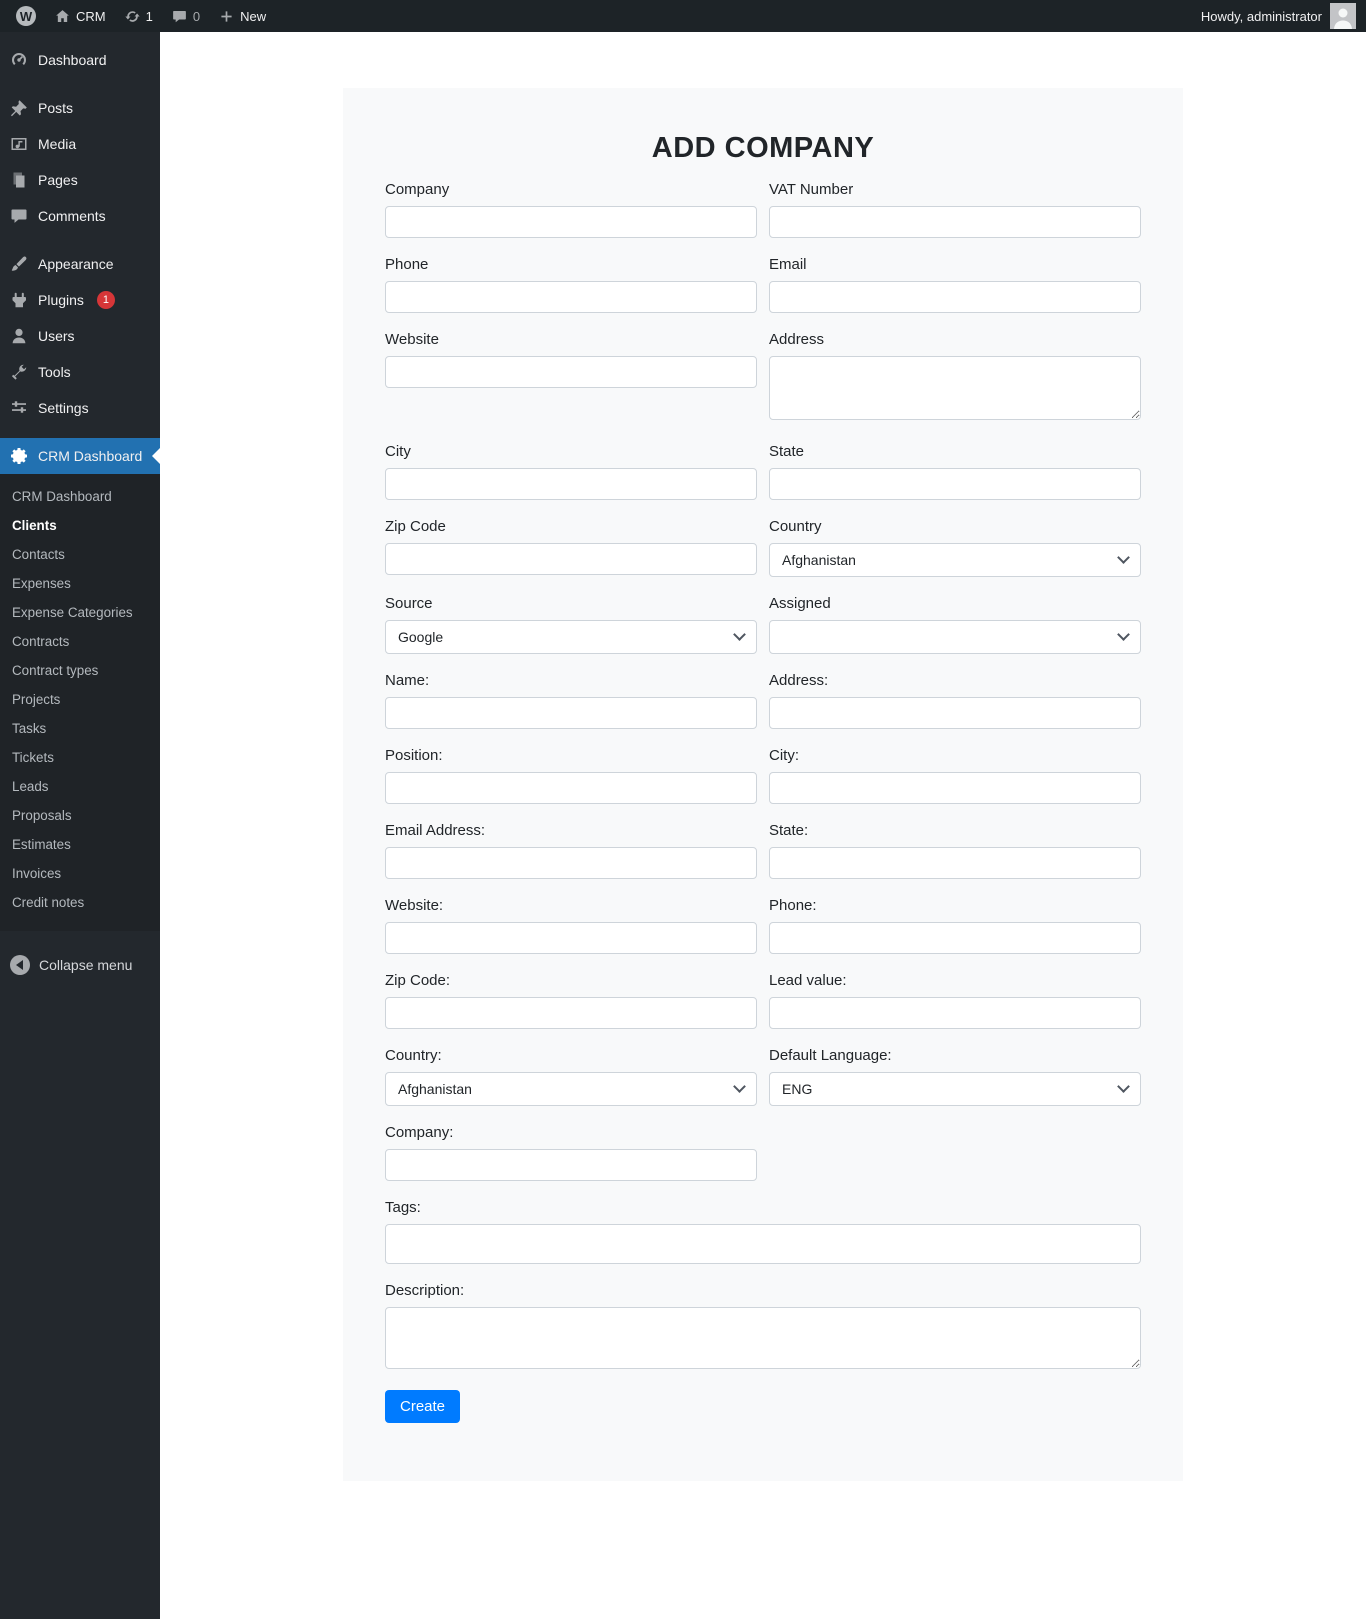 The width and height of the screenshot is (1366, 1619). I want to click on site-name-link: CRM, so click(80, 16).